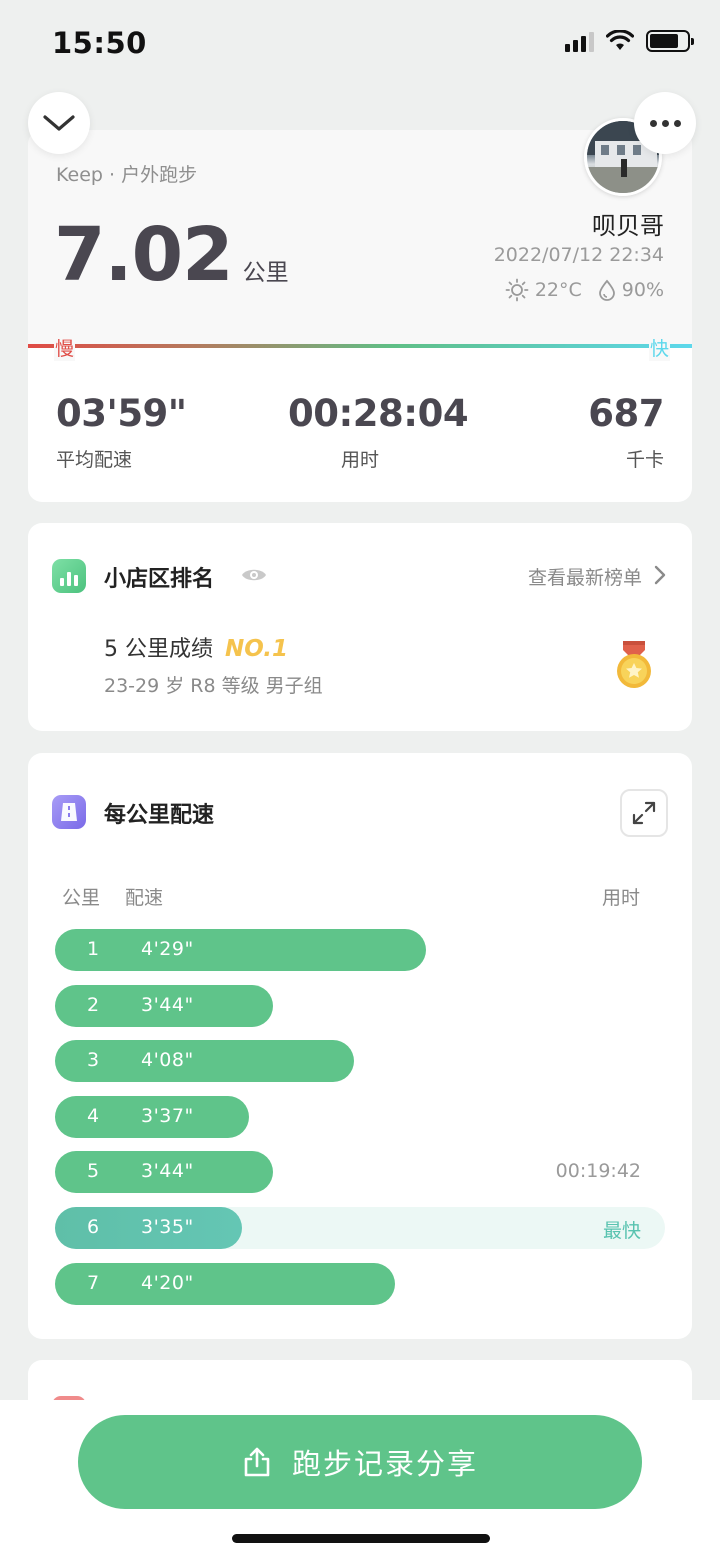 The width and height of the screenshot is (720, 1558). I want to click on pace-row-km-2: 2 3'44", so click(360, 1005).